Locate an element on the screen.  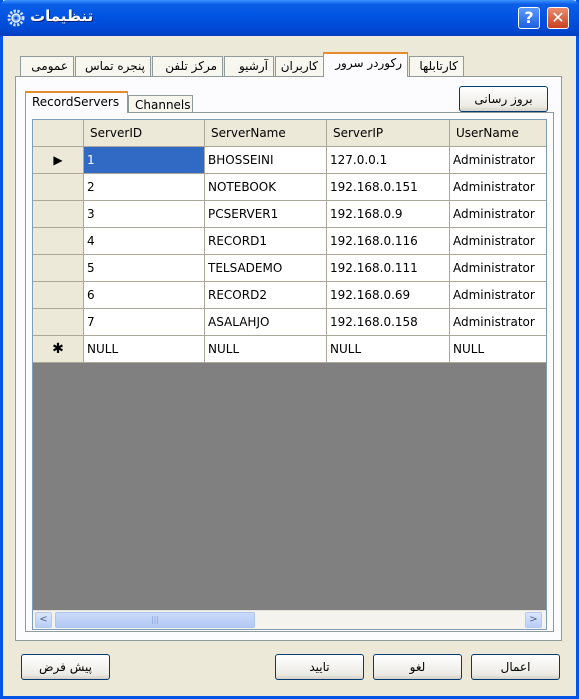
cell-serverid: 5 is located at coordinates (144, 268).